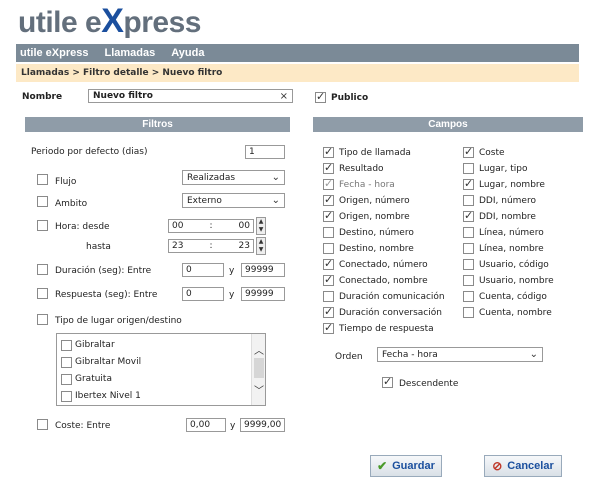 The height and width of the screenshot is (480, 595). What do you see at coordinates (108, 396) in the screenshot?
I see `list-item-label: Ibertex Nivel 1` at bounding box center [108, 396].